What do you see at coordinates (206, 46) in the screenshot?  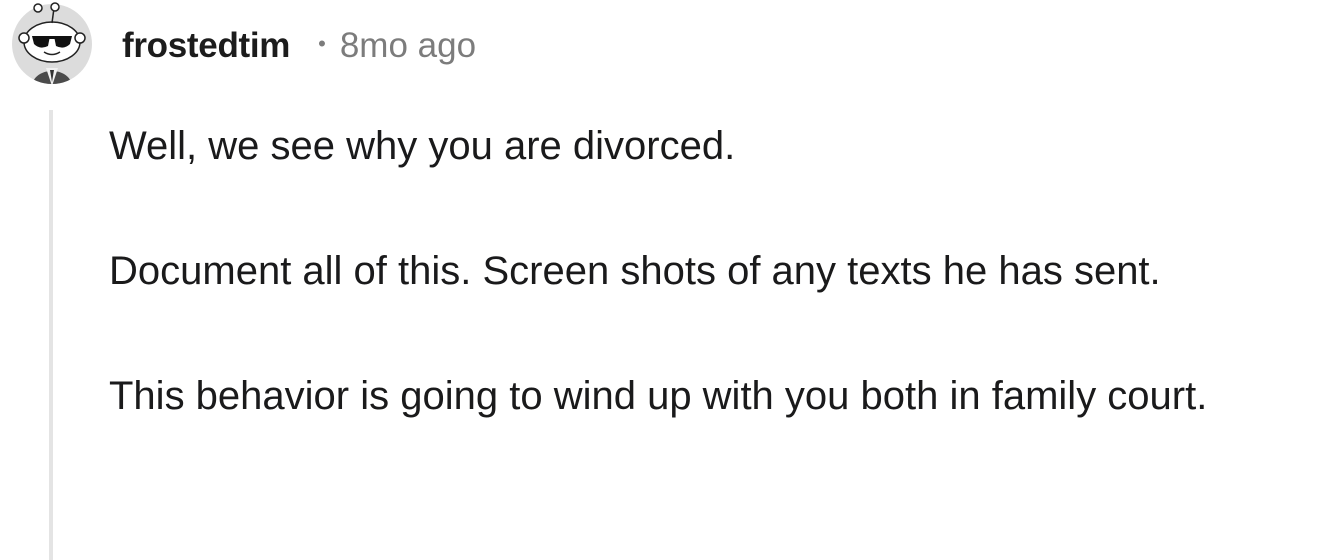 I see `username-link: frostedtim` at bounding box center [206, 46].